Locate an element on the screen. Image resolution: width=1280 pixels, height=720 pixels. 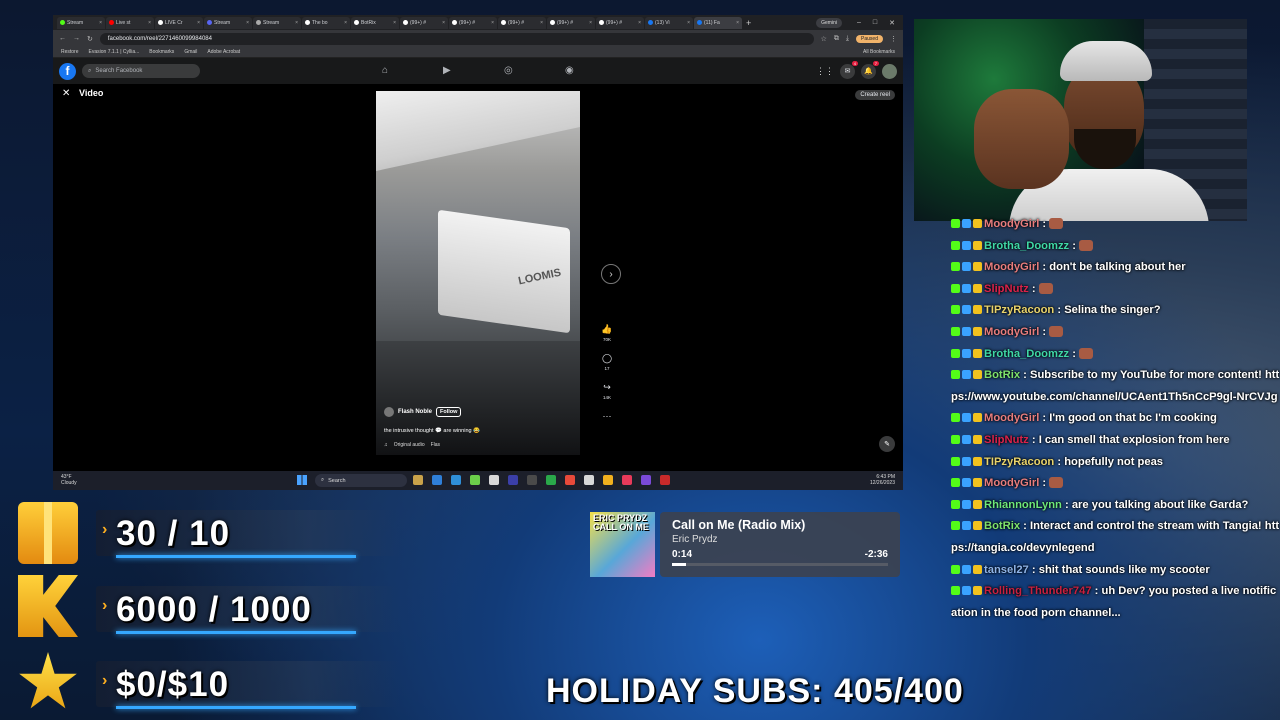
facebook-search-input: ⌕ Search Facebook is located at coordinates (141, 71).